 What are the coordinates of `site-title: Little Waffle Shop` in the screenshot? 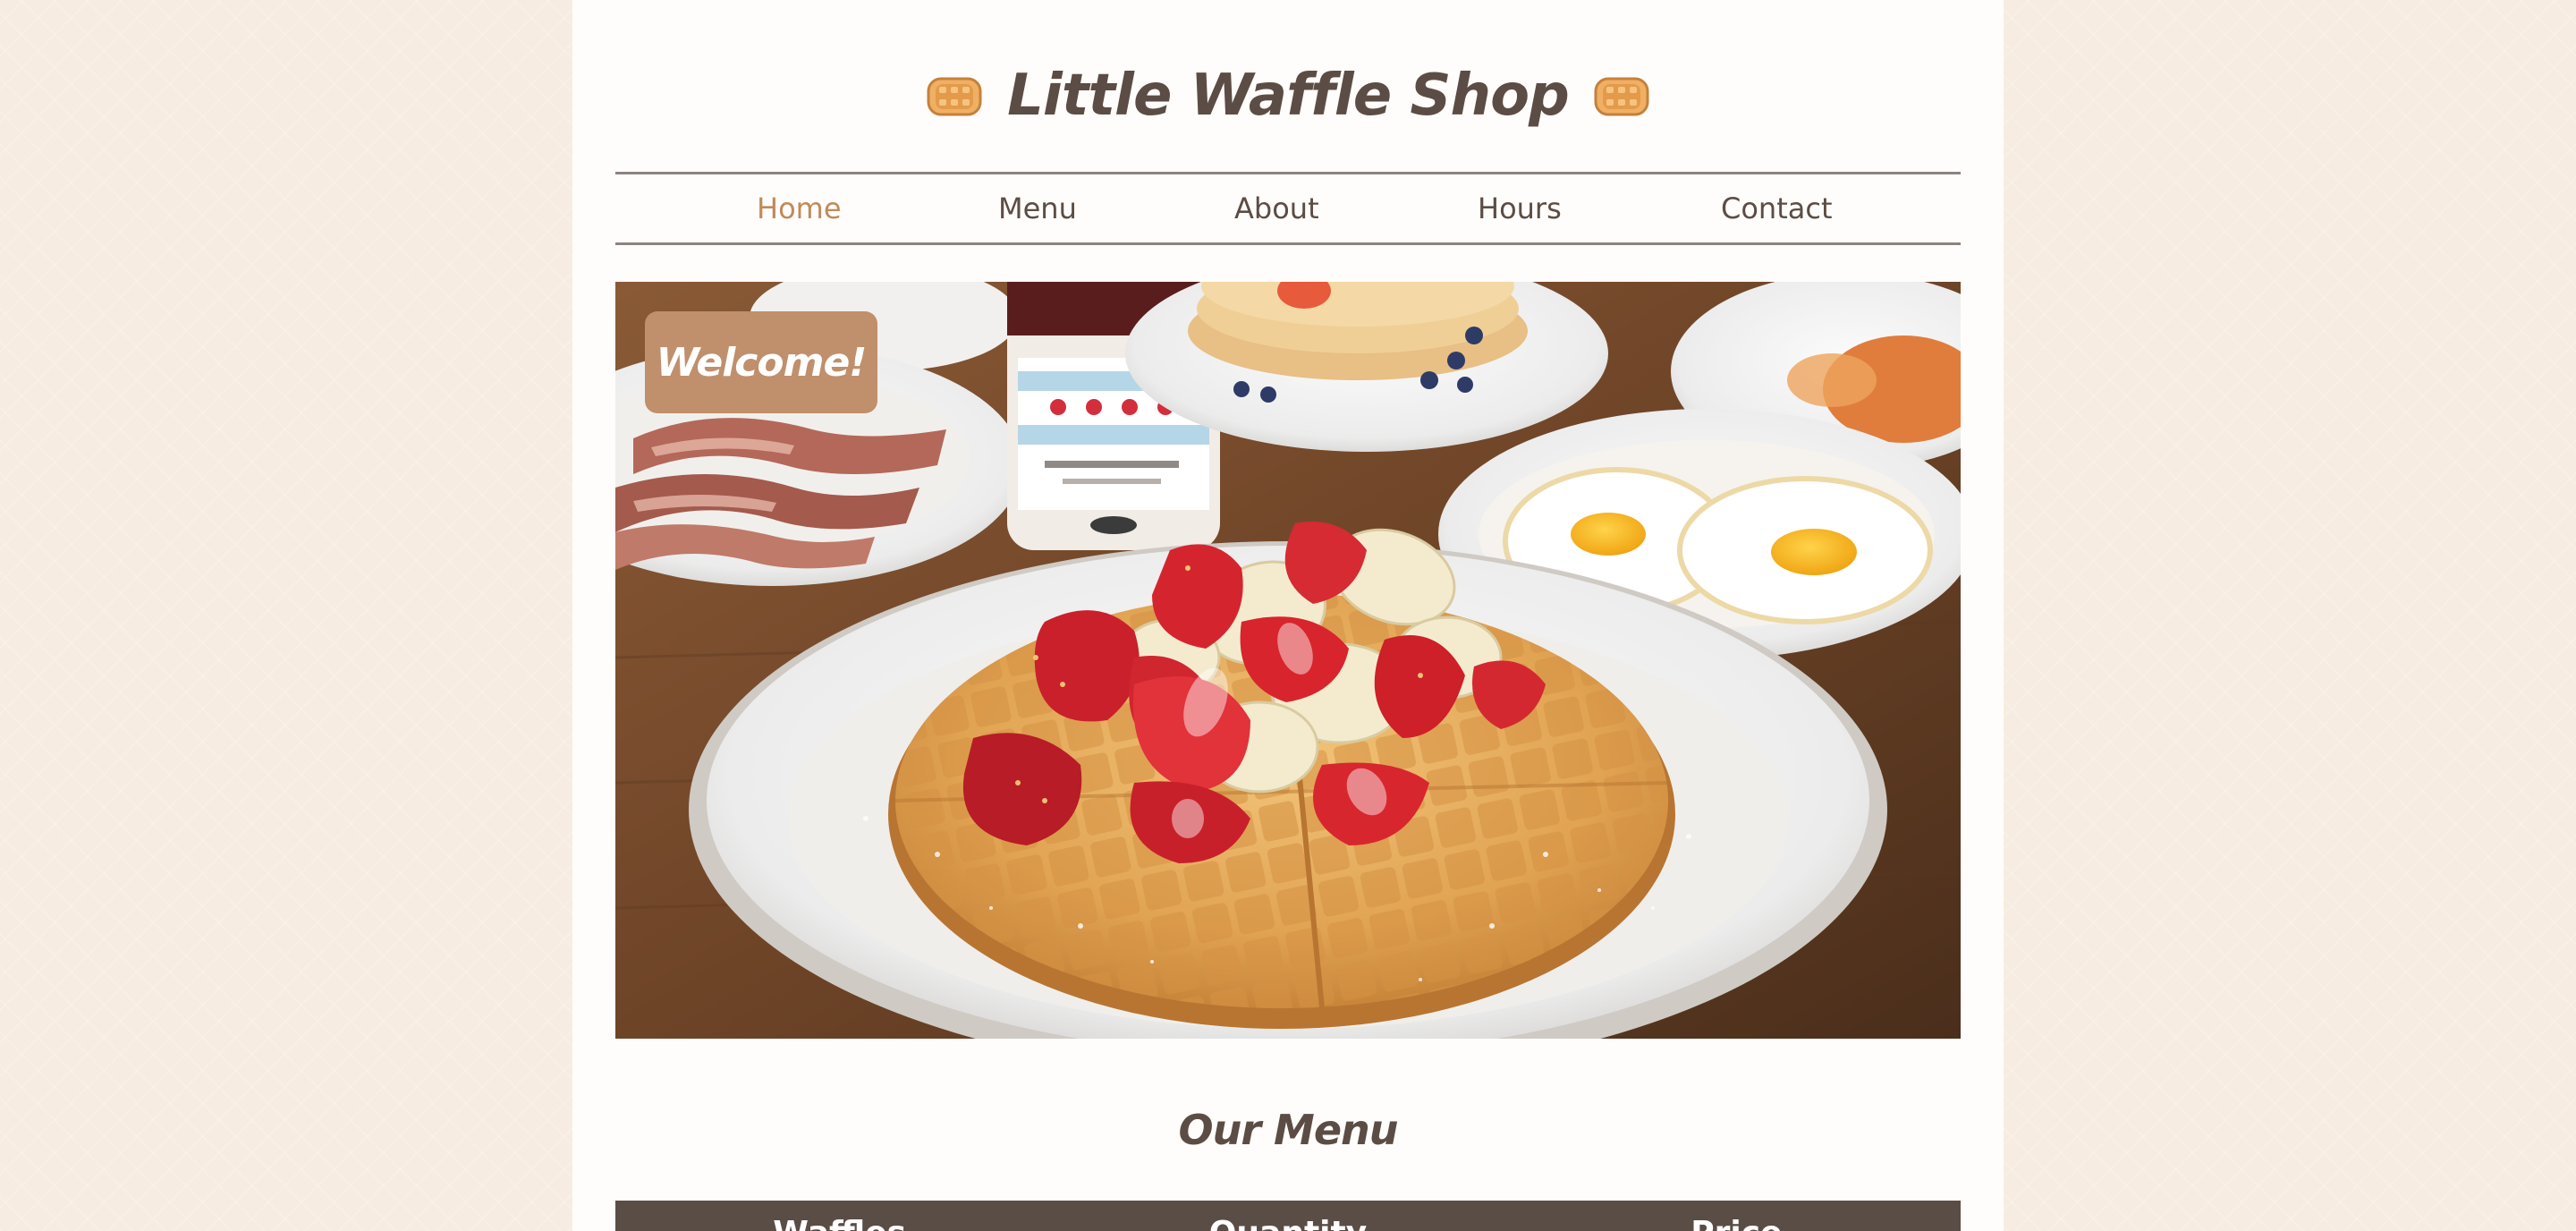 It's located at (1288, 96).